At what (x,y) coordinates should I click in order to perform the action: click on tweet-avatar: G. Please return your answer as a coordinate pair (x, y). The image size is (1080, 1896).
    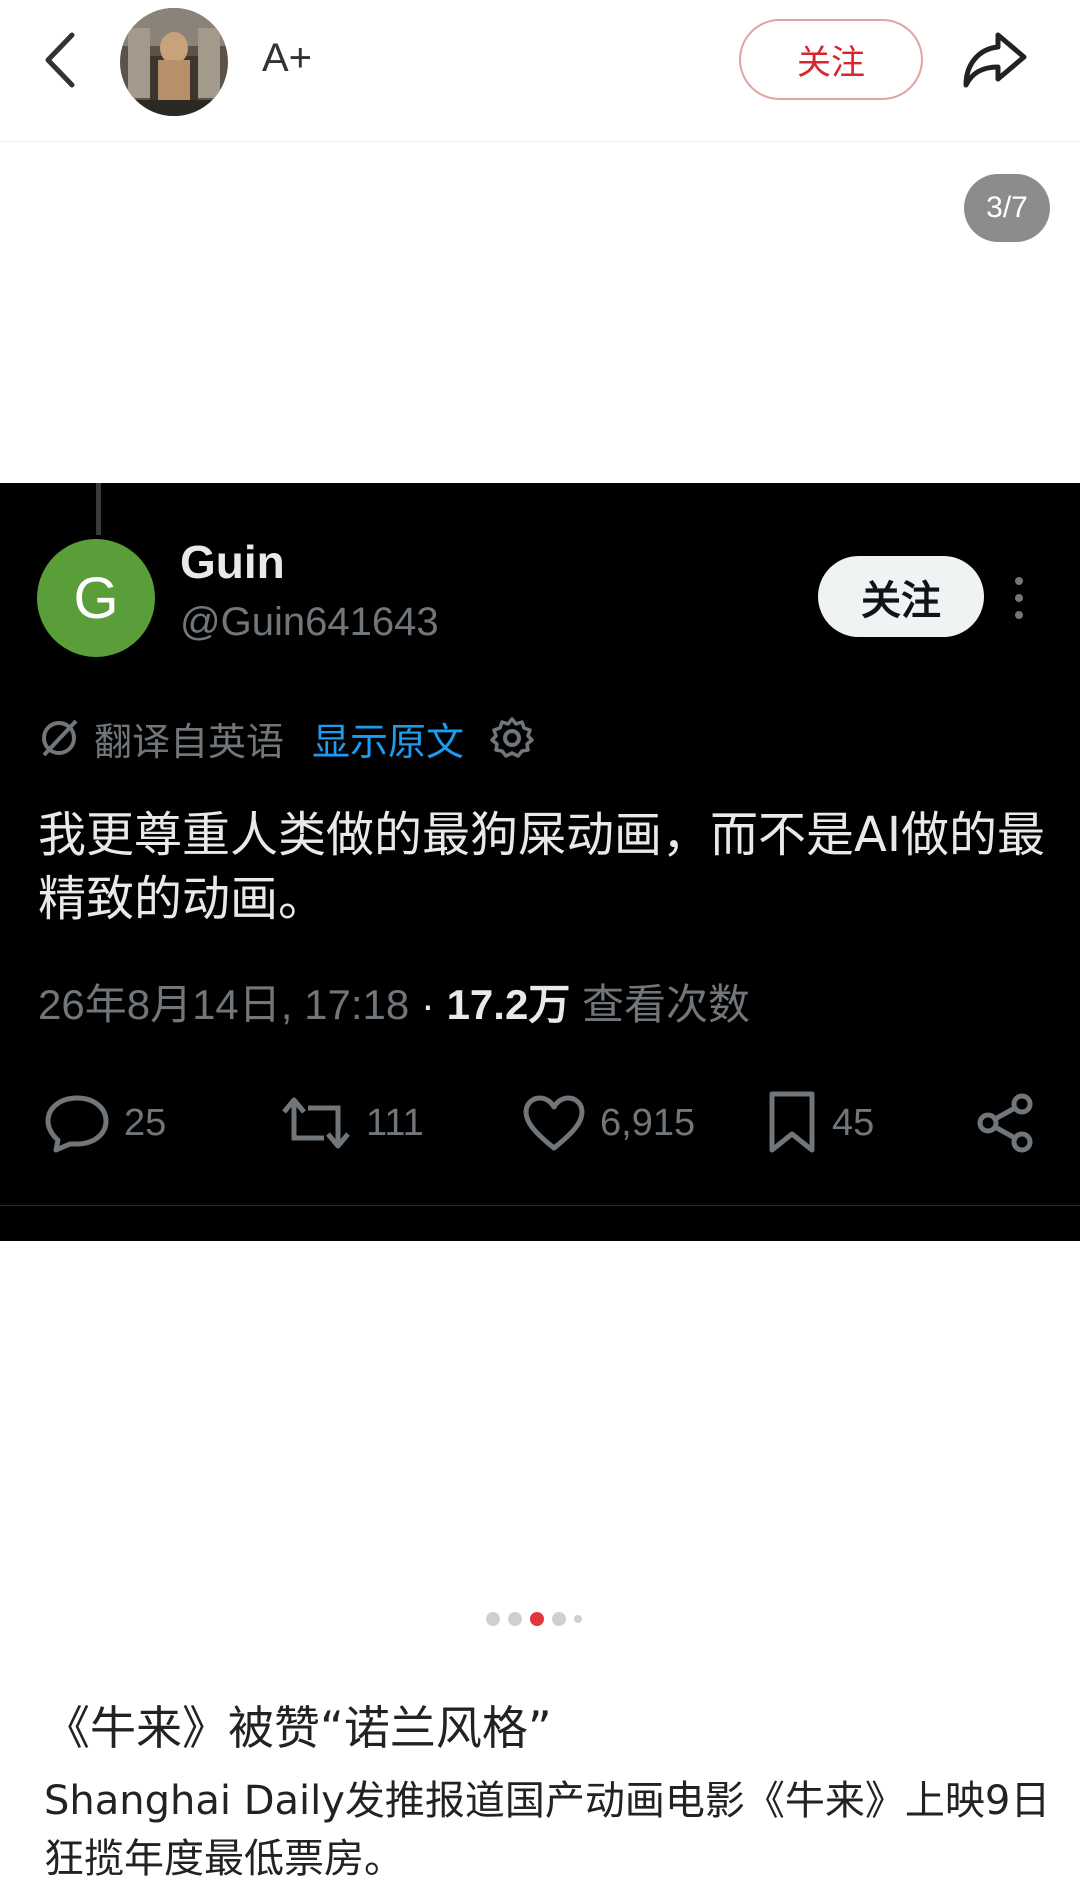
    Looking at the image, I should click on (96, 598).